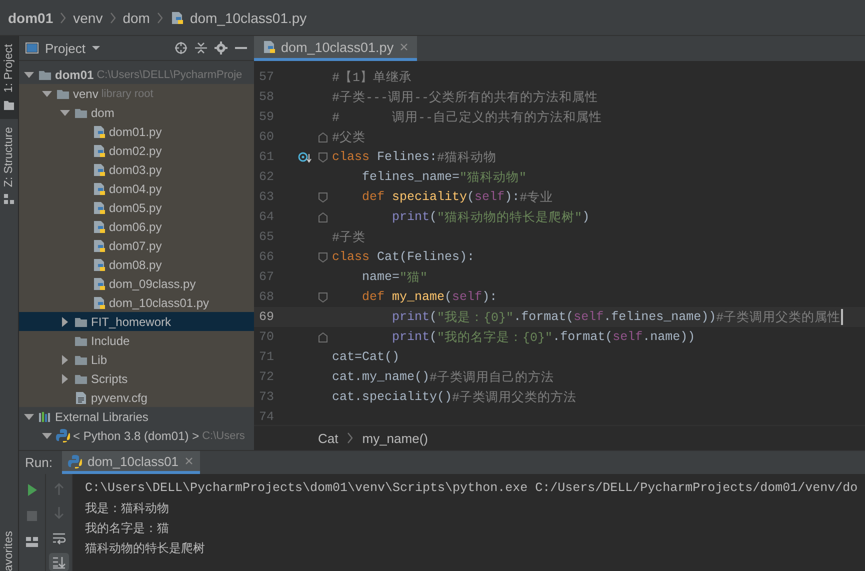 Image resolution: width=865 pixels, height=571 pixels. What do you see at coordinates (32, 490) in the screenshot?
I see `run-icon` at bounding box center [32, 490].